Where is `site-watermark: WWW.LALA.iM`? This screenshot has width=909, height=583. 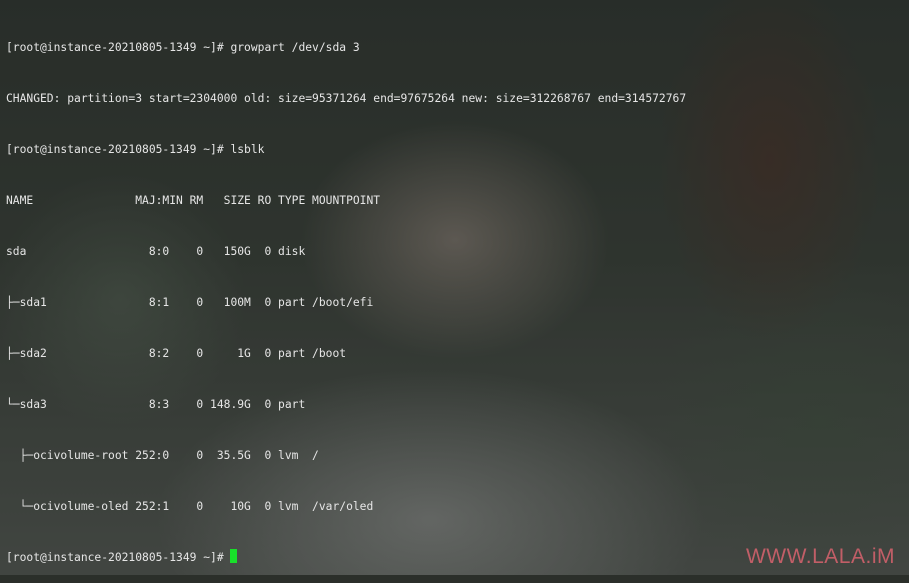 site-watermark: WWW.LALA.iM is located at coordinates (820, 556).